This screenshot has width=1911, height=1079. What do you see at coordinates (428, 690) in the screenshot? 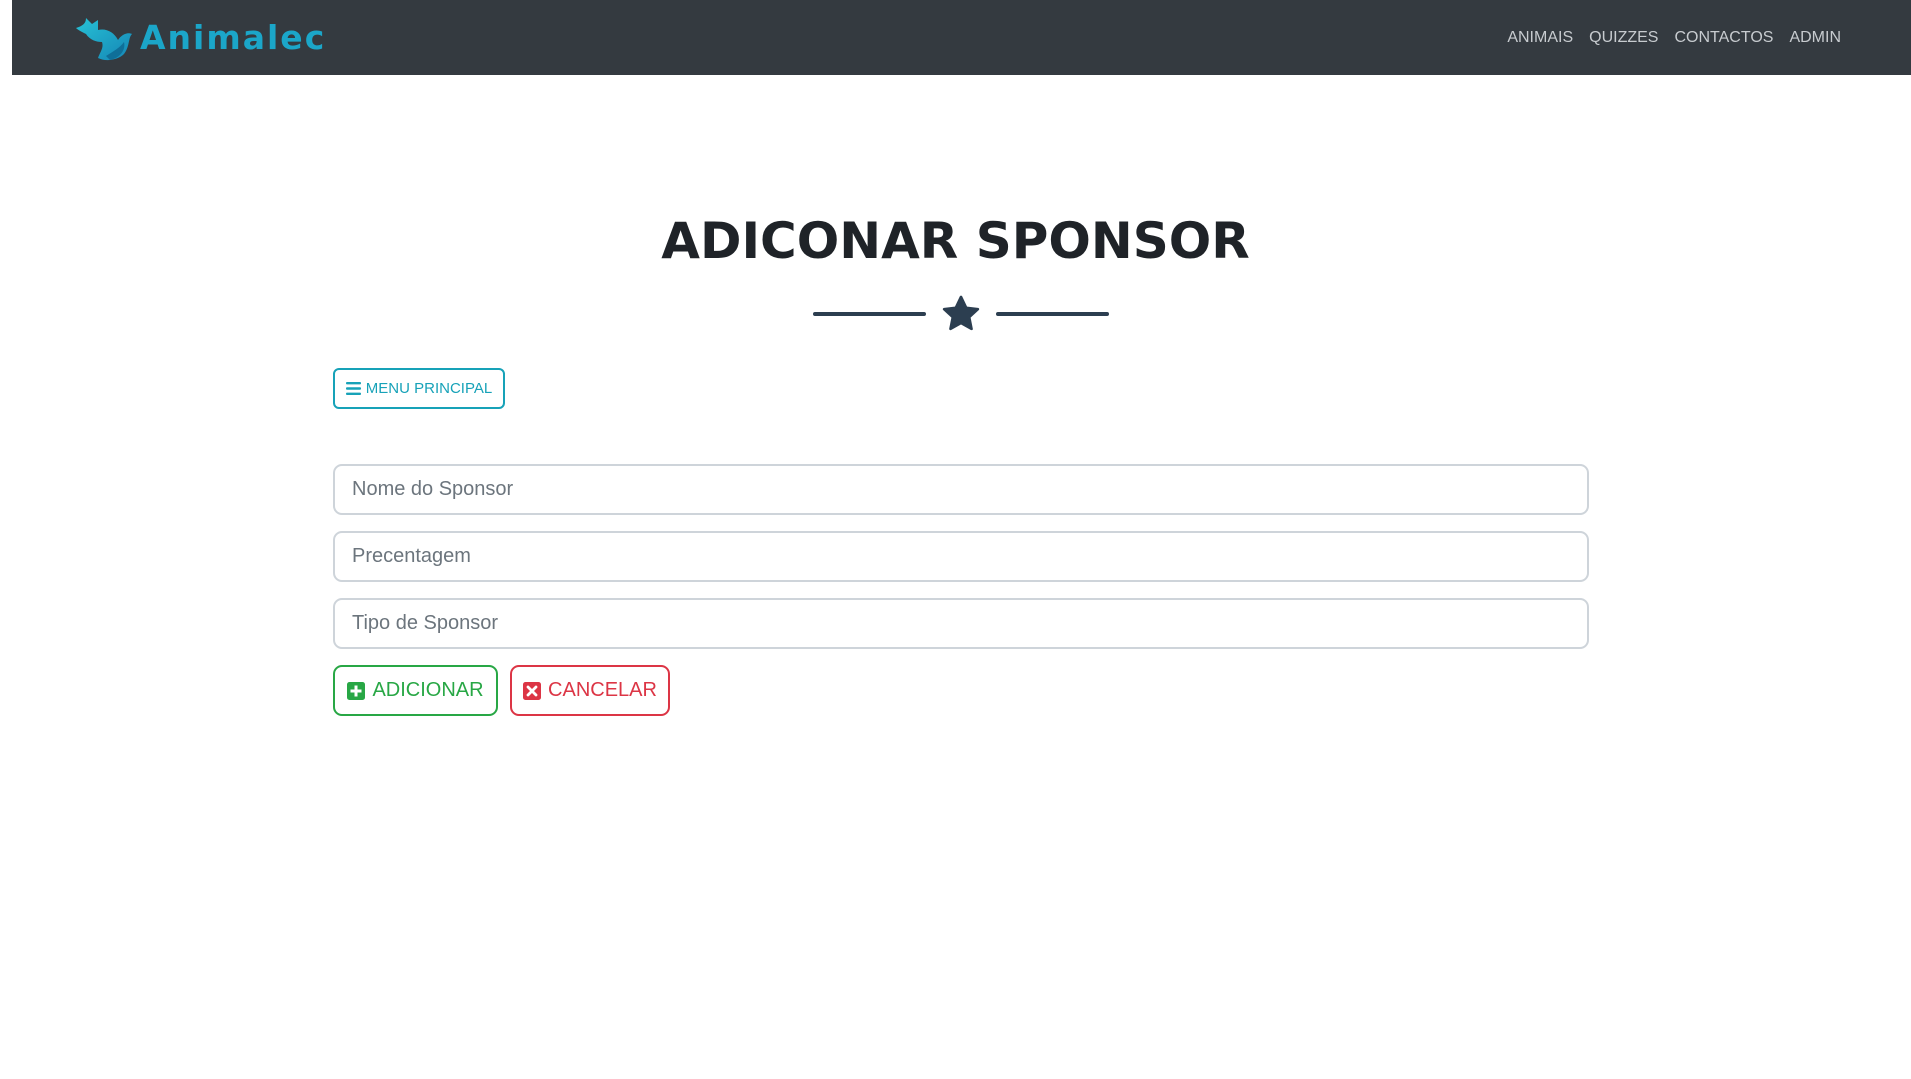
I see `add-button-label: ADICIONAR` at bounding box center [428, 690].